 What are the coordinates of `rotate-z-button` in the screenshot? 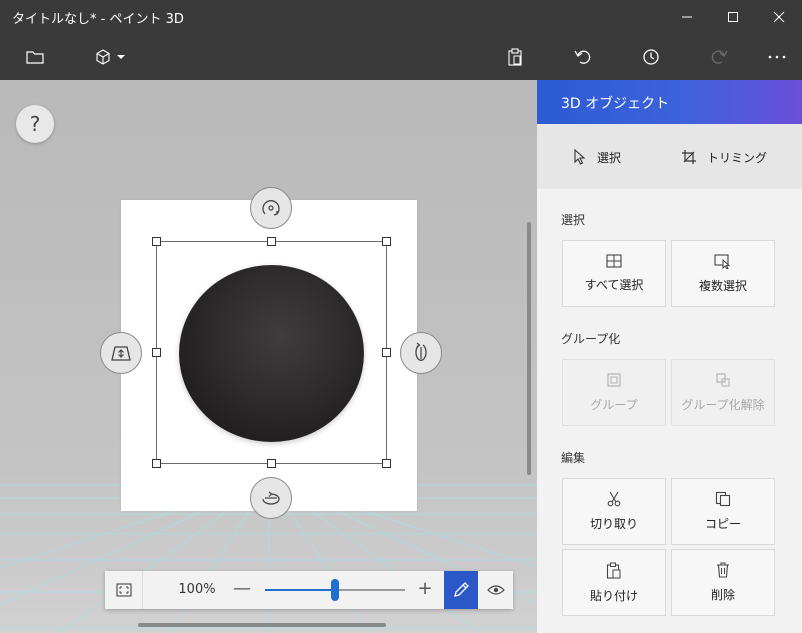 It's located at (271, 208).